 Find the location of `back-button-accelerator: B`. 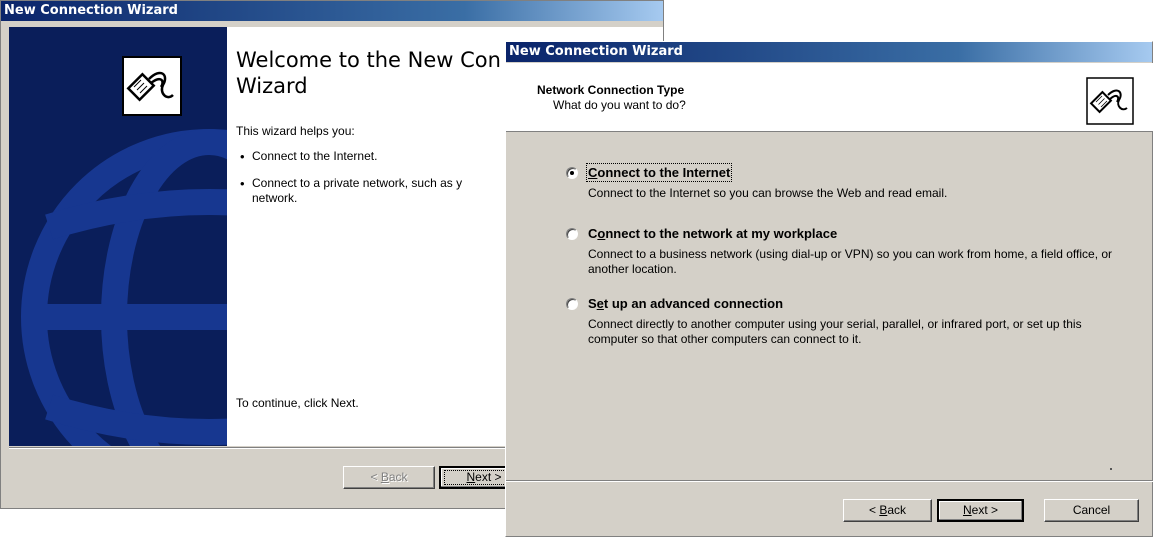

back-button-accelerator: B is located at coordinates (384, 477).